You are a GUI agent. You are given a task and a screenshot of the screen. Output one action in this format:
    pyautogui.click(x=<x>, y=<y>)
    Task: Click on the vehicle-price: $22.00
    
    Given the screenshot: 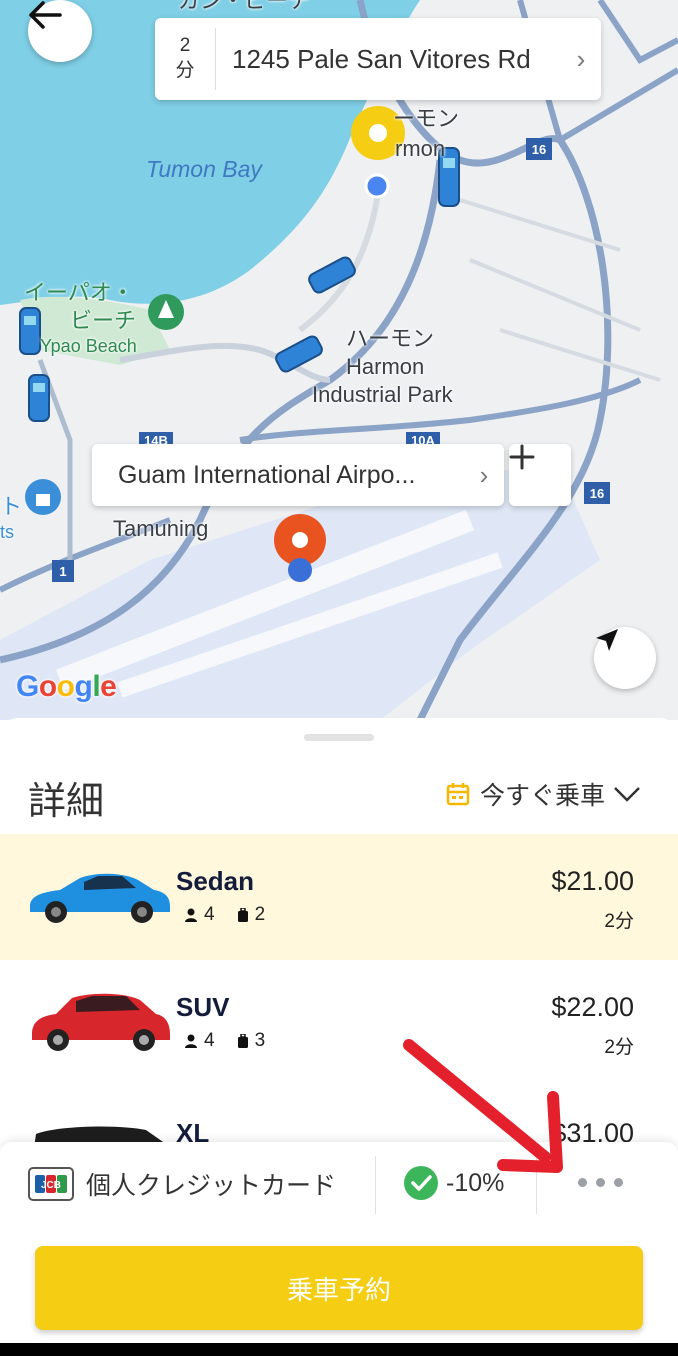 What is the action you would take?
    pyautogui.click(x=592, y=1007)
    